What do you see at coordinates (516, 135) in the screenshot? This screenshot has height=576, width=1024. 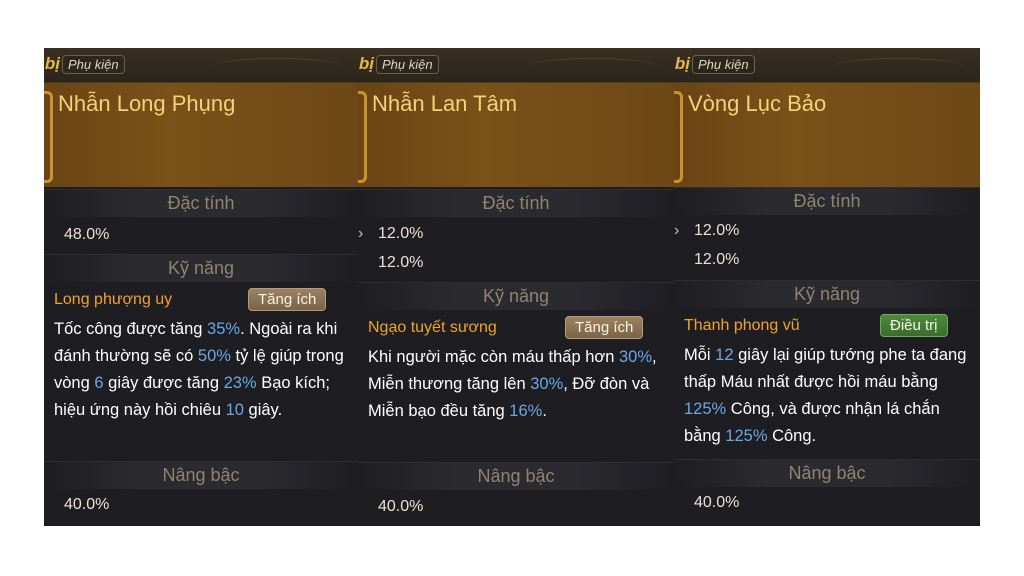 I see `item-banner: Nhẫn Lan Tâm` at bounding box center [516, 135].